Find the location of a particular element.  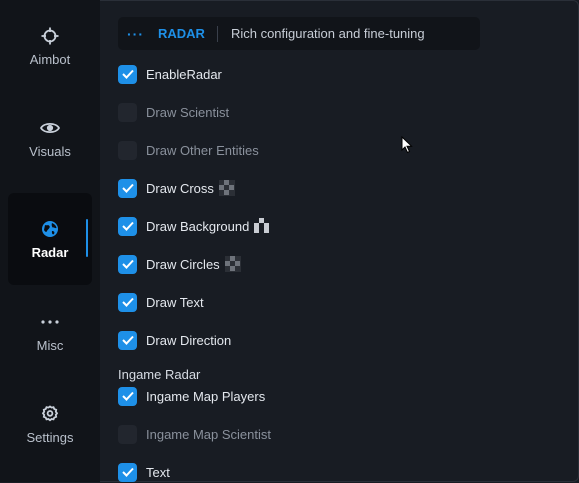

sidebar-item-misc: Misc is located at coordinates (50, 332).